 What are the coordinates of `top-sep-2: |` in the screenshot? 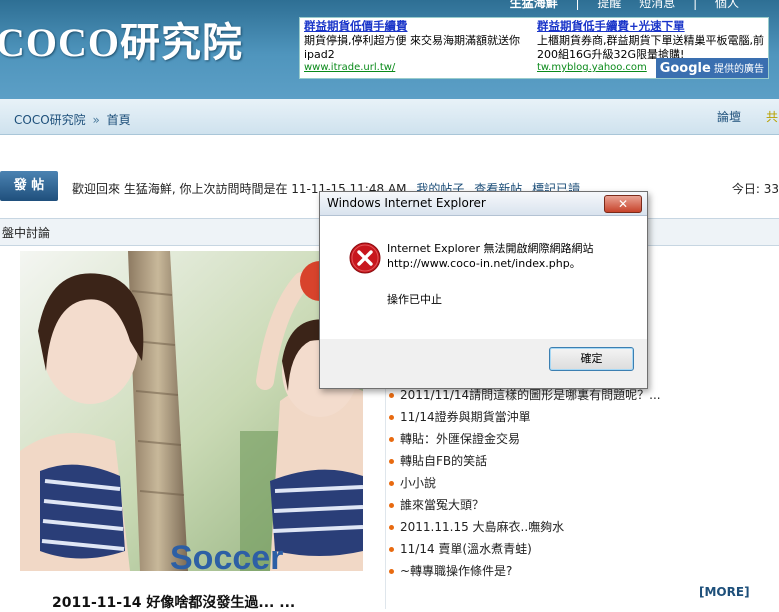 It's located at (695, 5).